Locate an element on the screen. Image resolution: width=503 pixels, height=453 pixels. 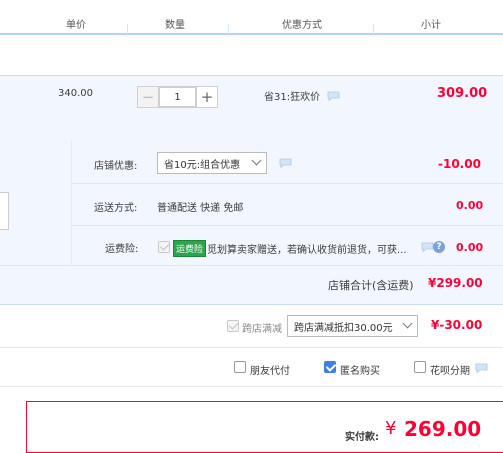
insurance-amount: 0.00 is located at coordinates (470, 247).